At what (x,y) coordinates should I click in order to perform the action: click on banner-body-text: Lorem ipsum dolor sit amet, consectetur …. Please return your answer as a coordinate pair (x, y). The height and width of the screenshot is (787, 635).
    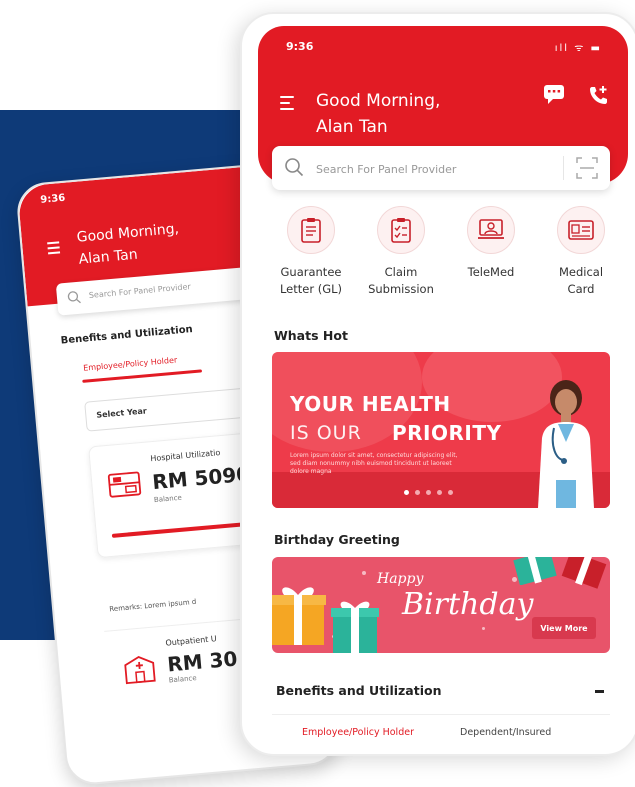
    Looking at the image, I should click on (374, 463).